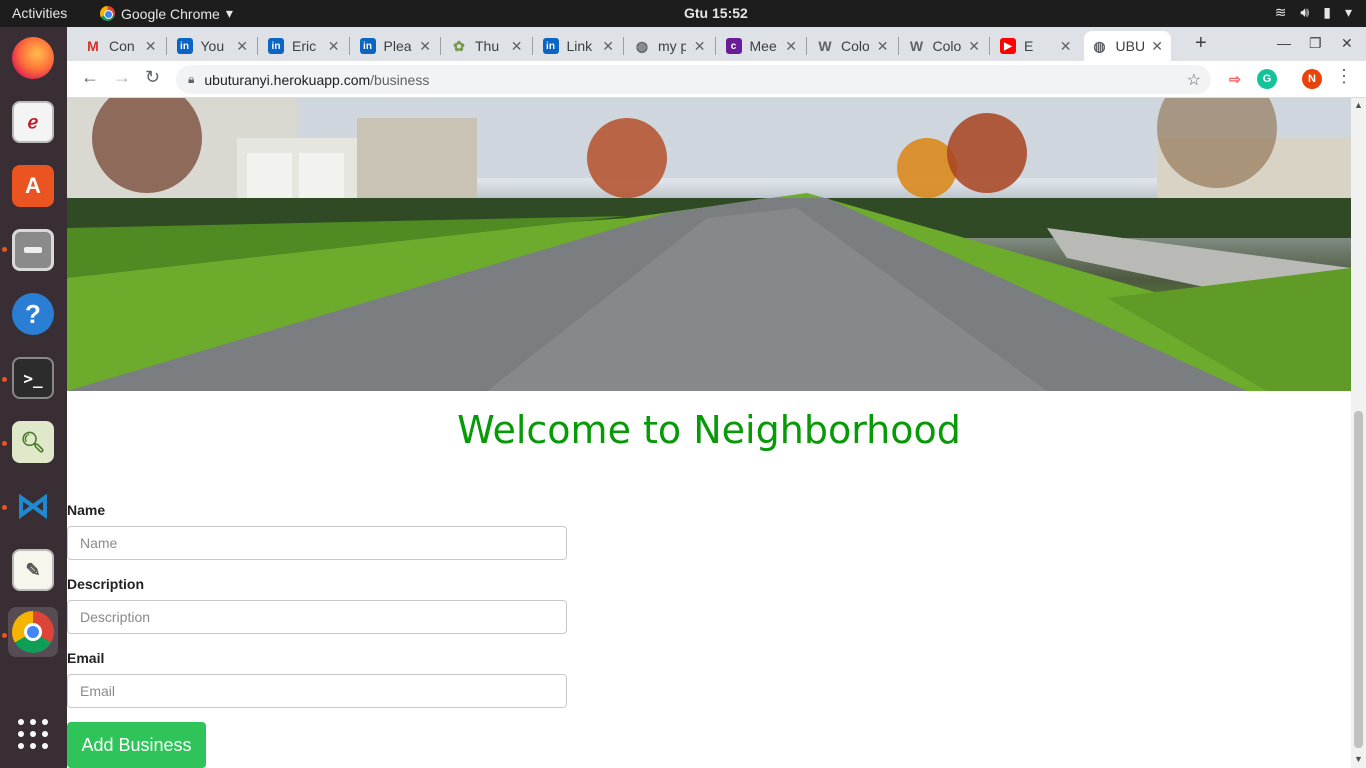 Image resolution: width=1366 pixels, height=768 pixels. I want to click on dock-document-viewer: ℯ, so click(33, 122).